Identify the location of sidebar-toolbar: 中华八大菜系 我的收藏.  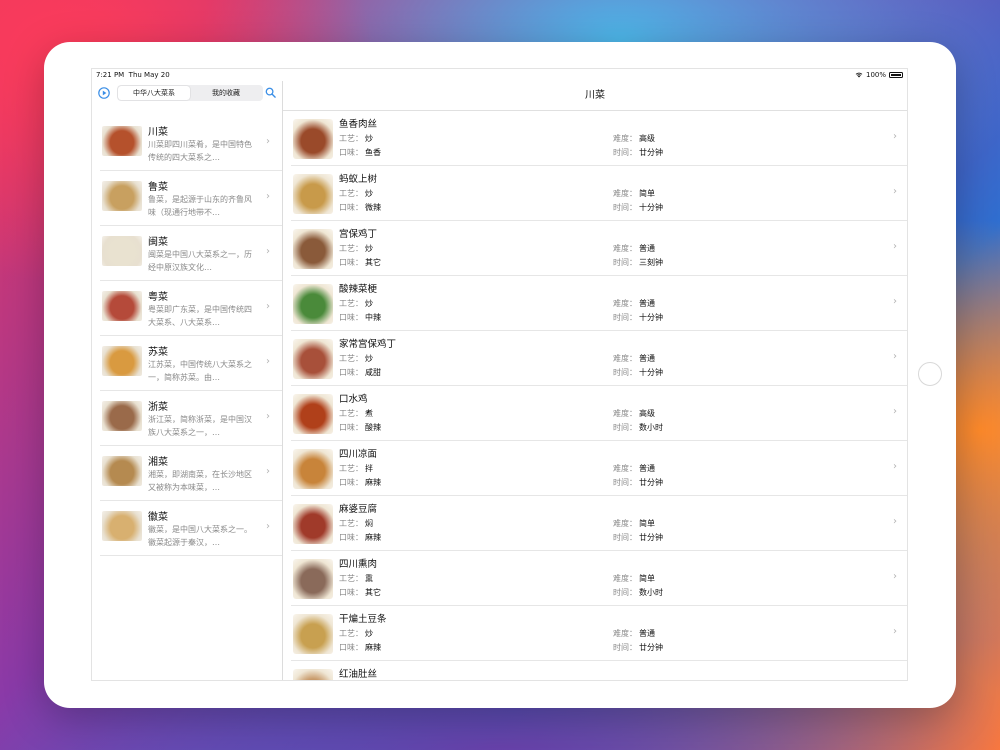
(187, 94).